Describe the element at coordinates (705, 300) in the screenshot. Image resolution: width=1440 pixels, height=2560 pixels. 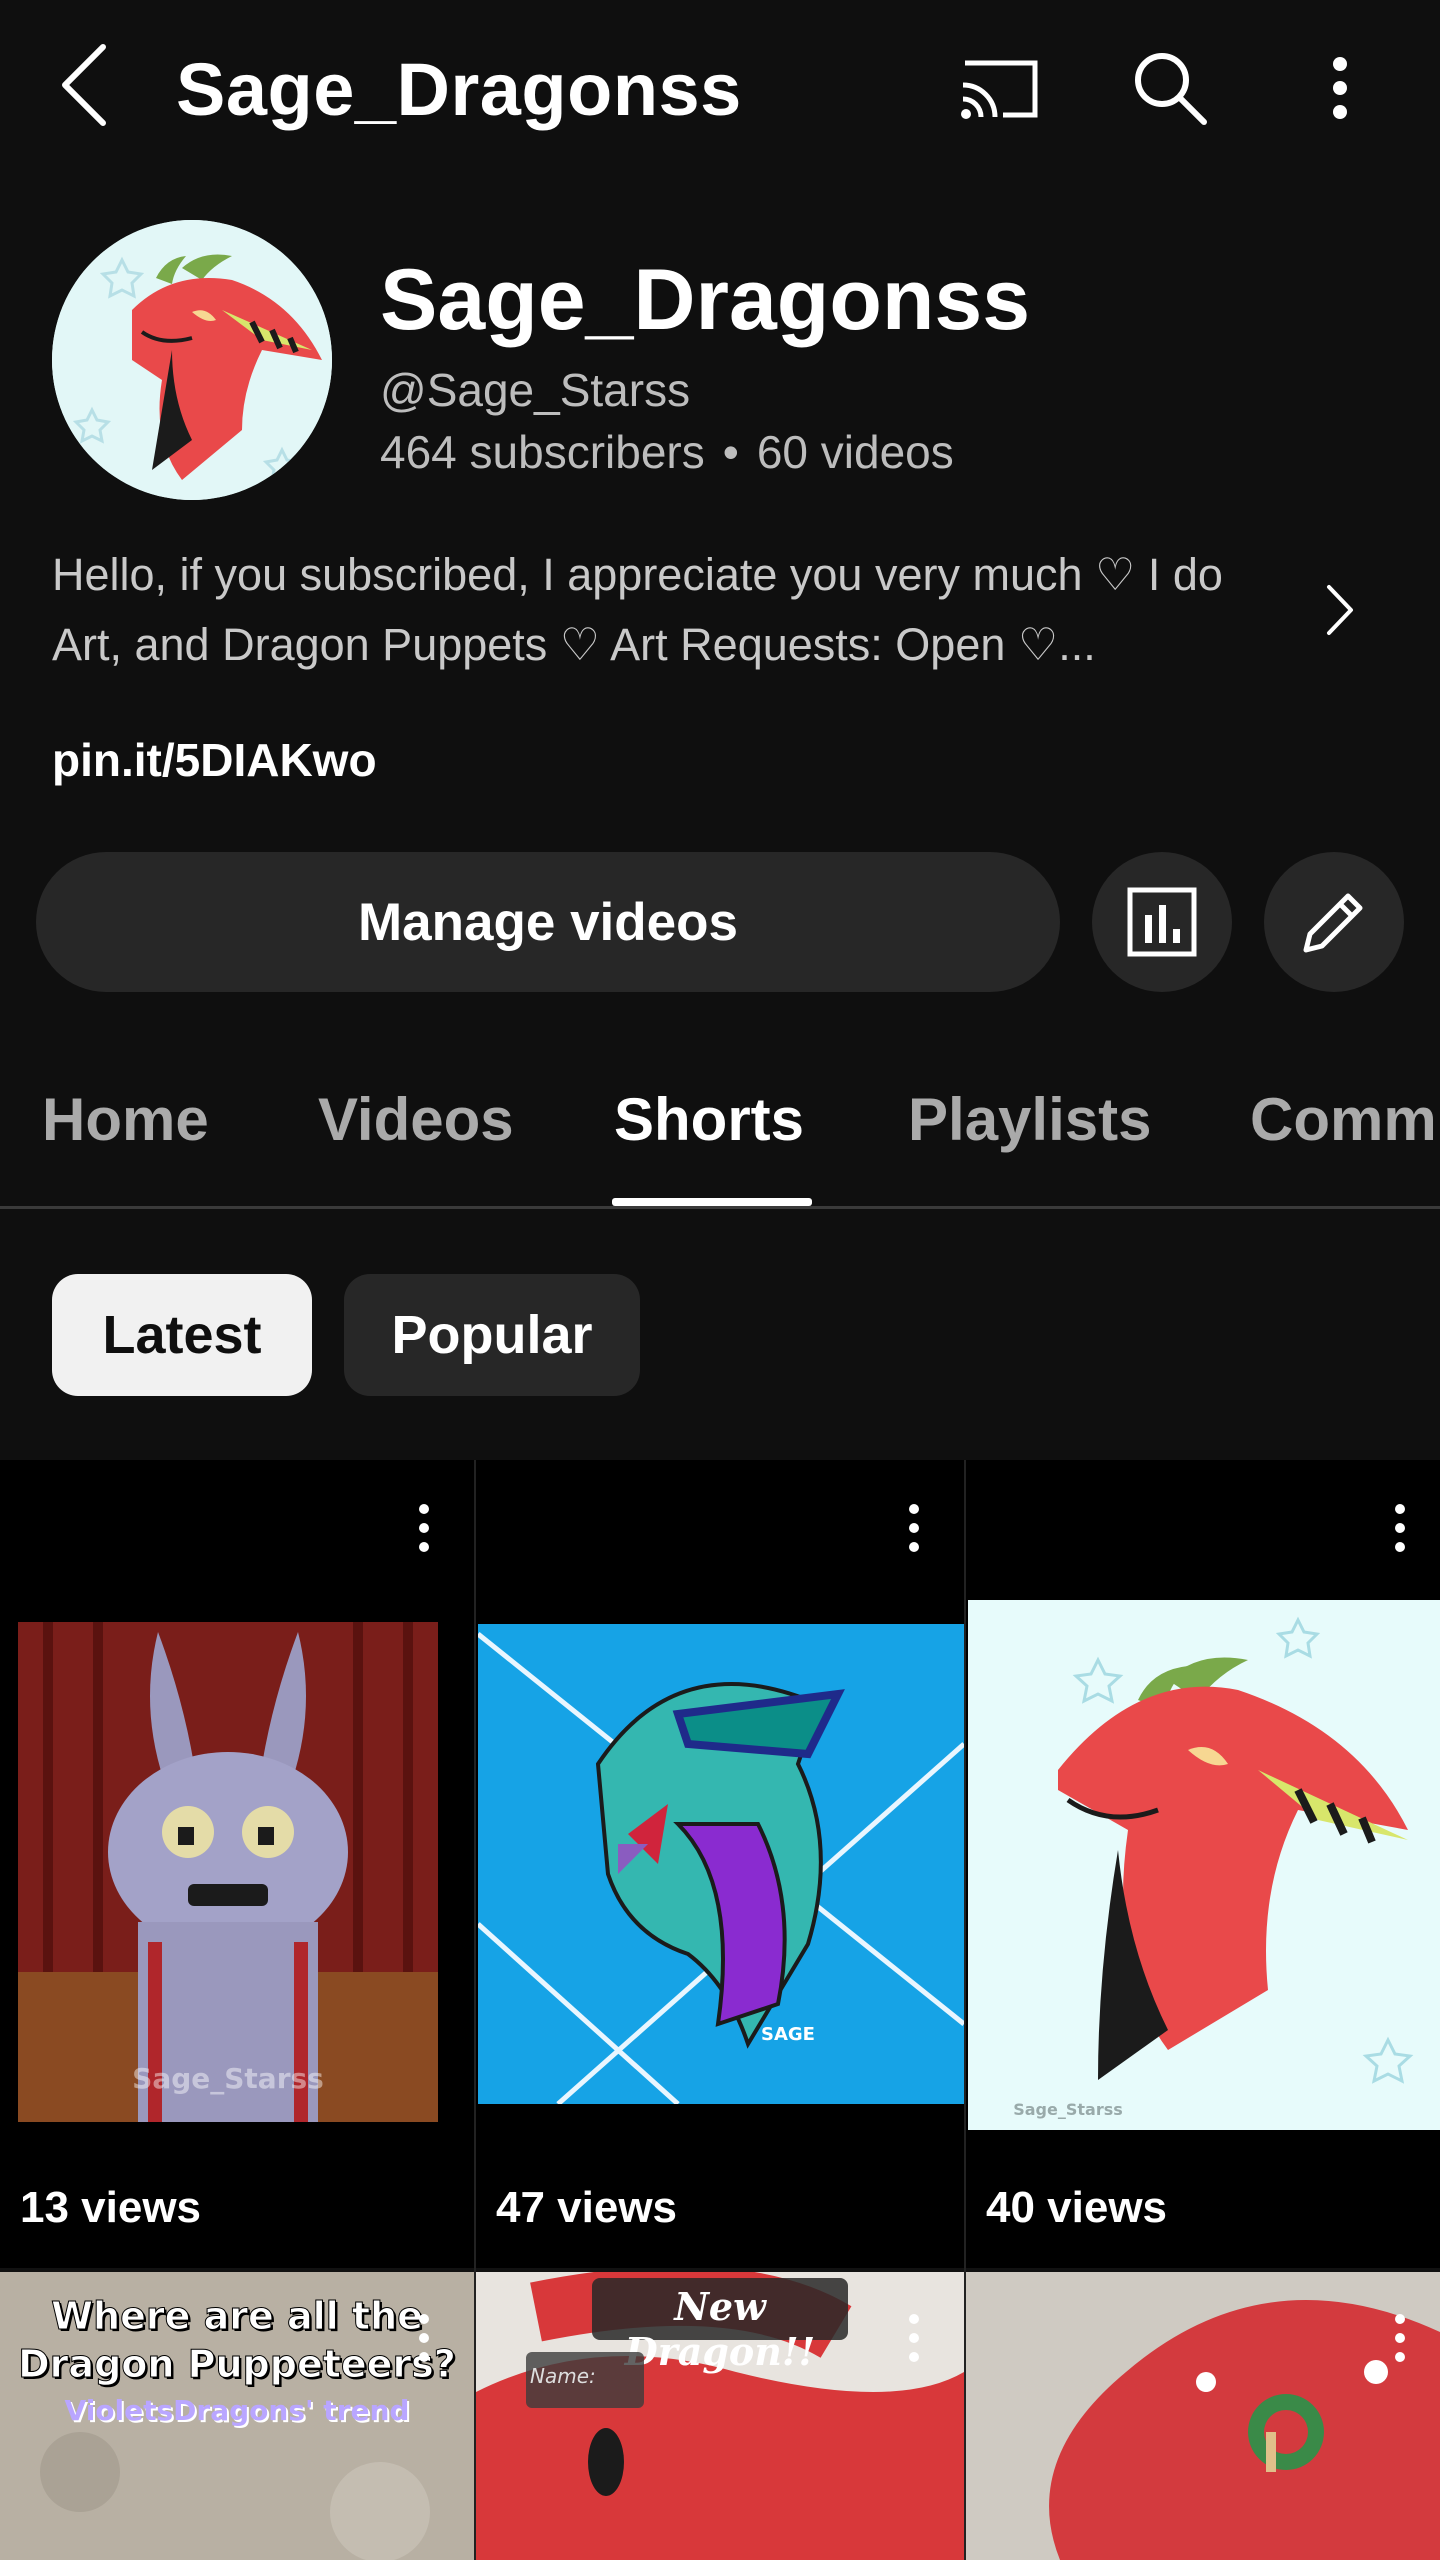
I see `channel-name: Sage_Dragonss` at that location.